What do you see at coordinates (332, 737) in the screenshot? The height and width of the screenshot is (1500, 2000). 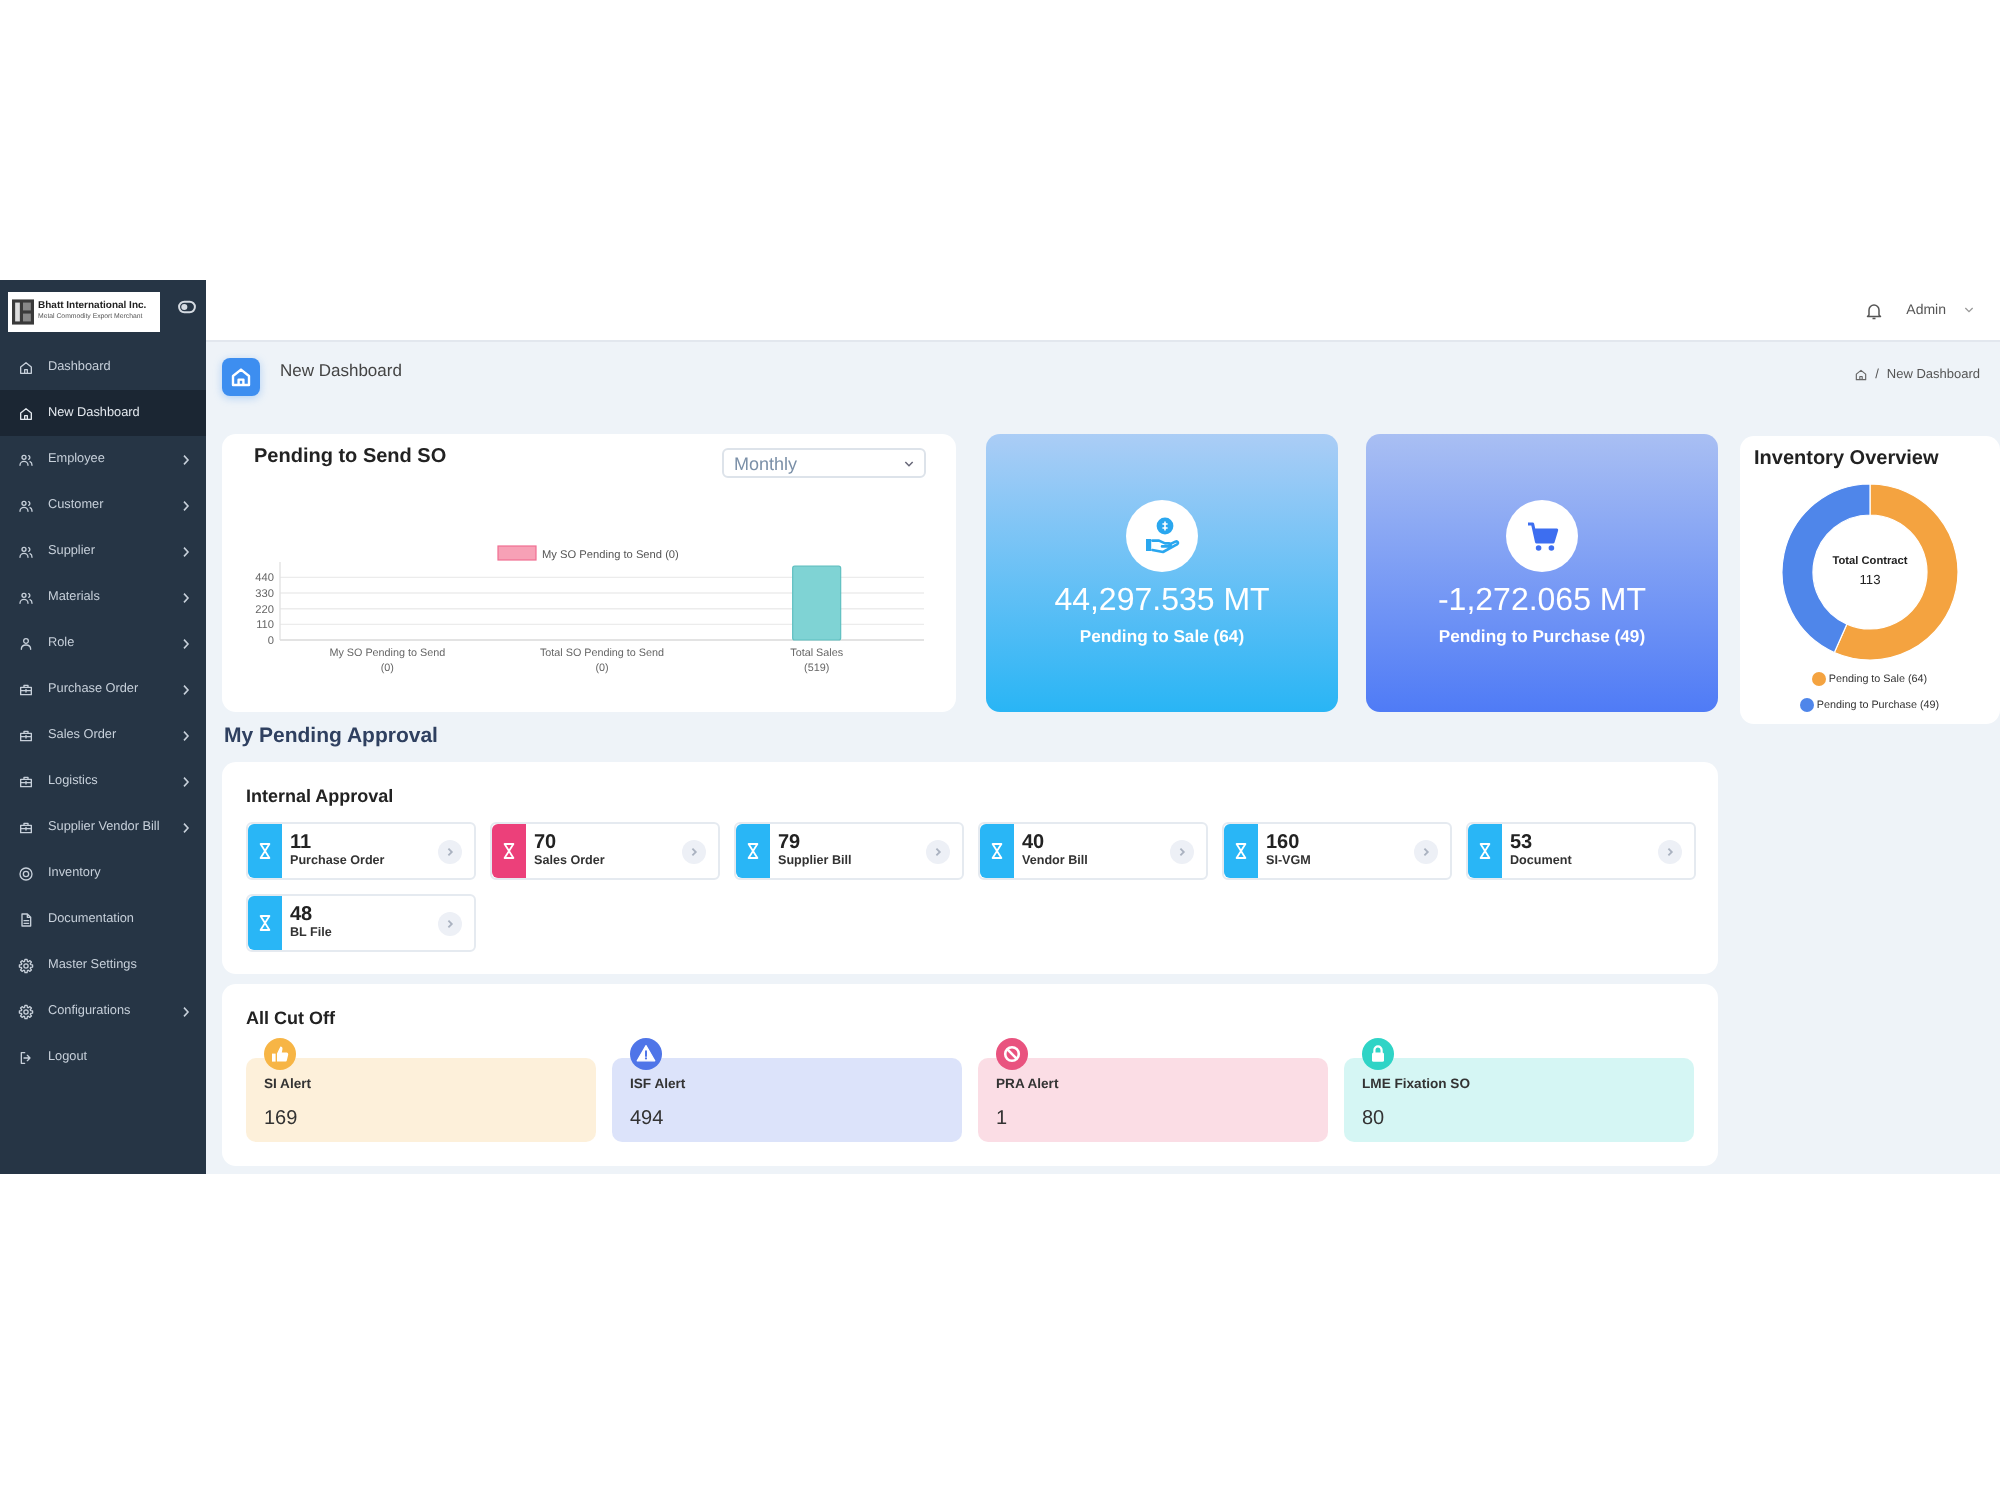 I see `section-heading: My Pending Approval` at bounding box center [332, 737].